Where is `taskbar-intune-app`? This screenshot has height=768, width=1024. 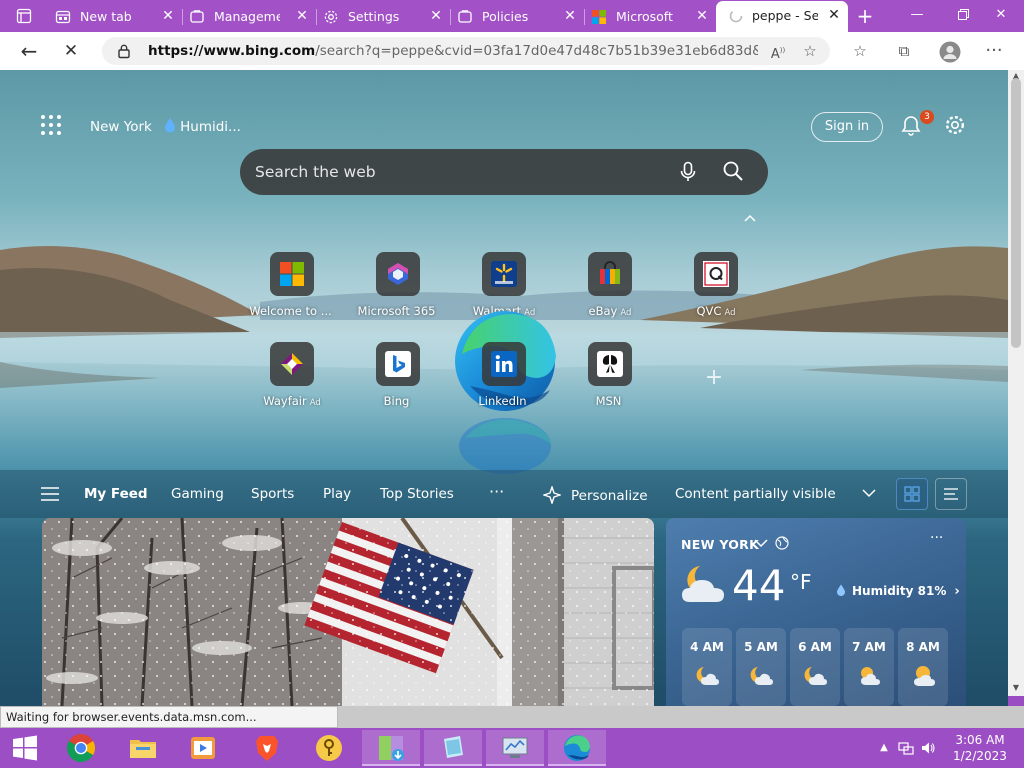
taskbar-intune-app is located at coordinates (391, 748).